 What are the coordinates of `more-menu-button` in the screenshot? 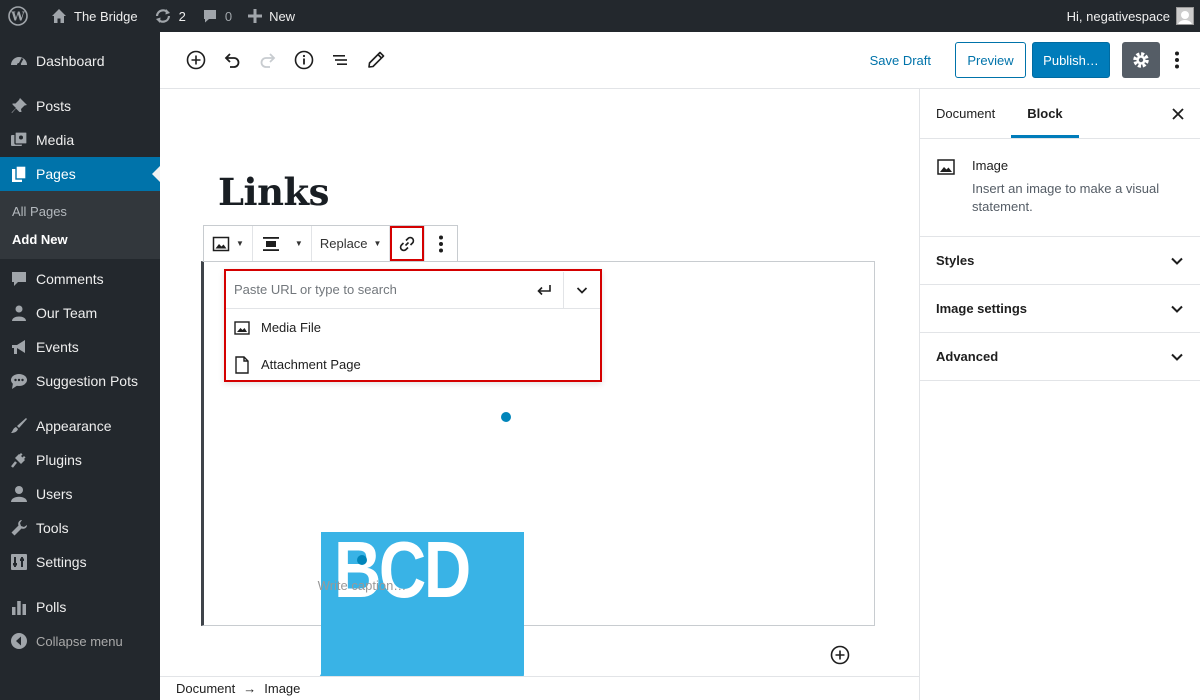 It's located at (1177, 60).